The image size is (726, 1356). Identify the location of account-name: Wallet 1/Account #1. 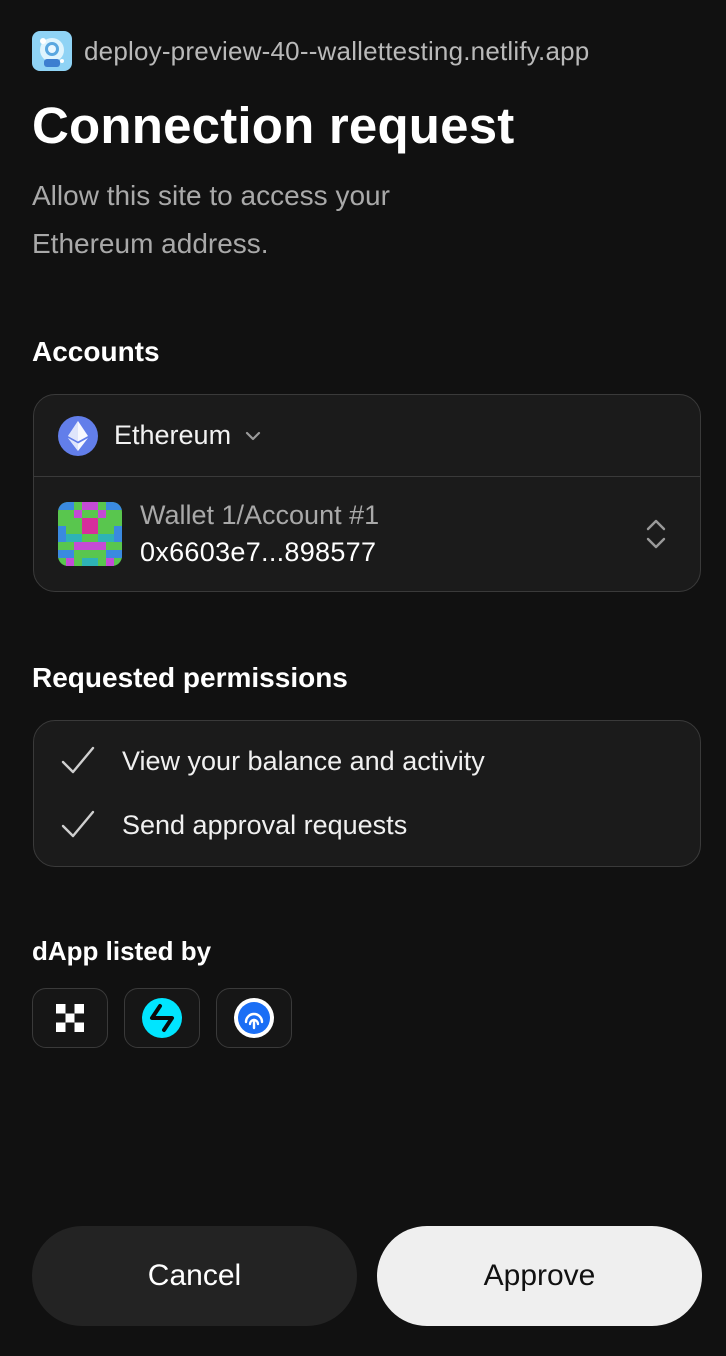
(260, 515).